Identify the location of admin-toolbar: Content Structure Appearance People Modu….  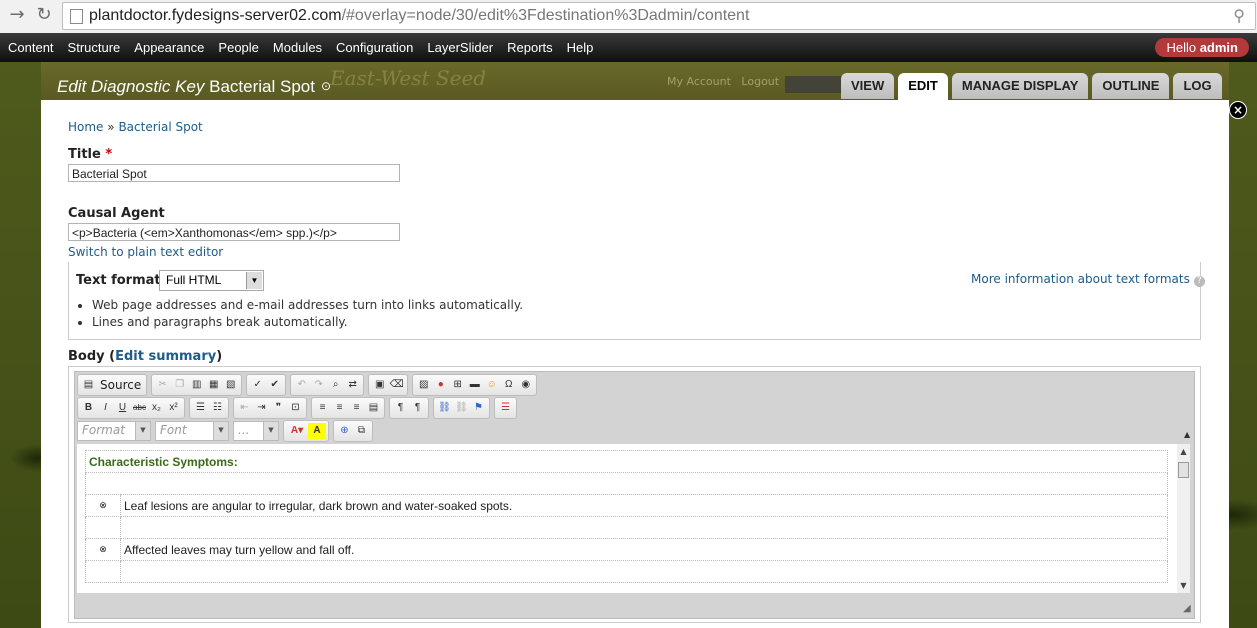
(628, 47).